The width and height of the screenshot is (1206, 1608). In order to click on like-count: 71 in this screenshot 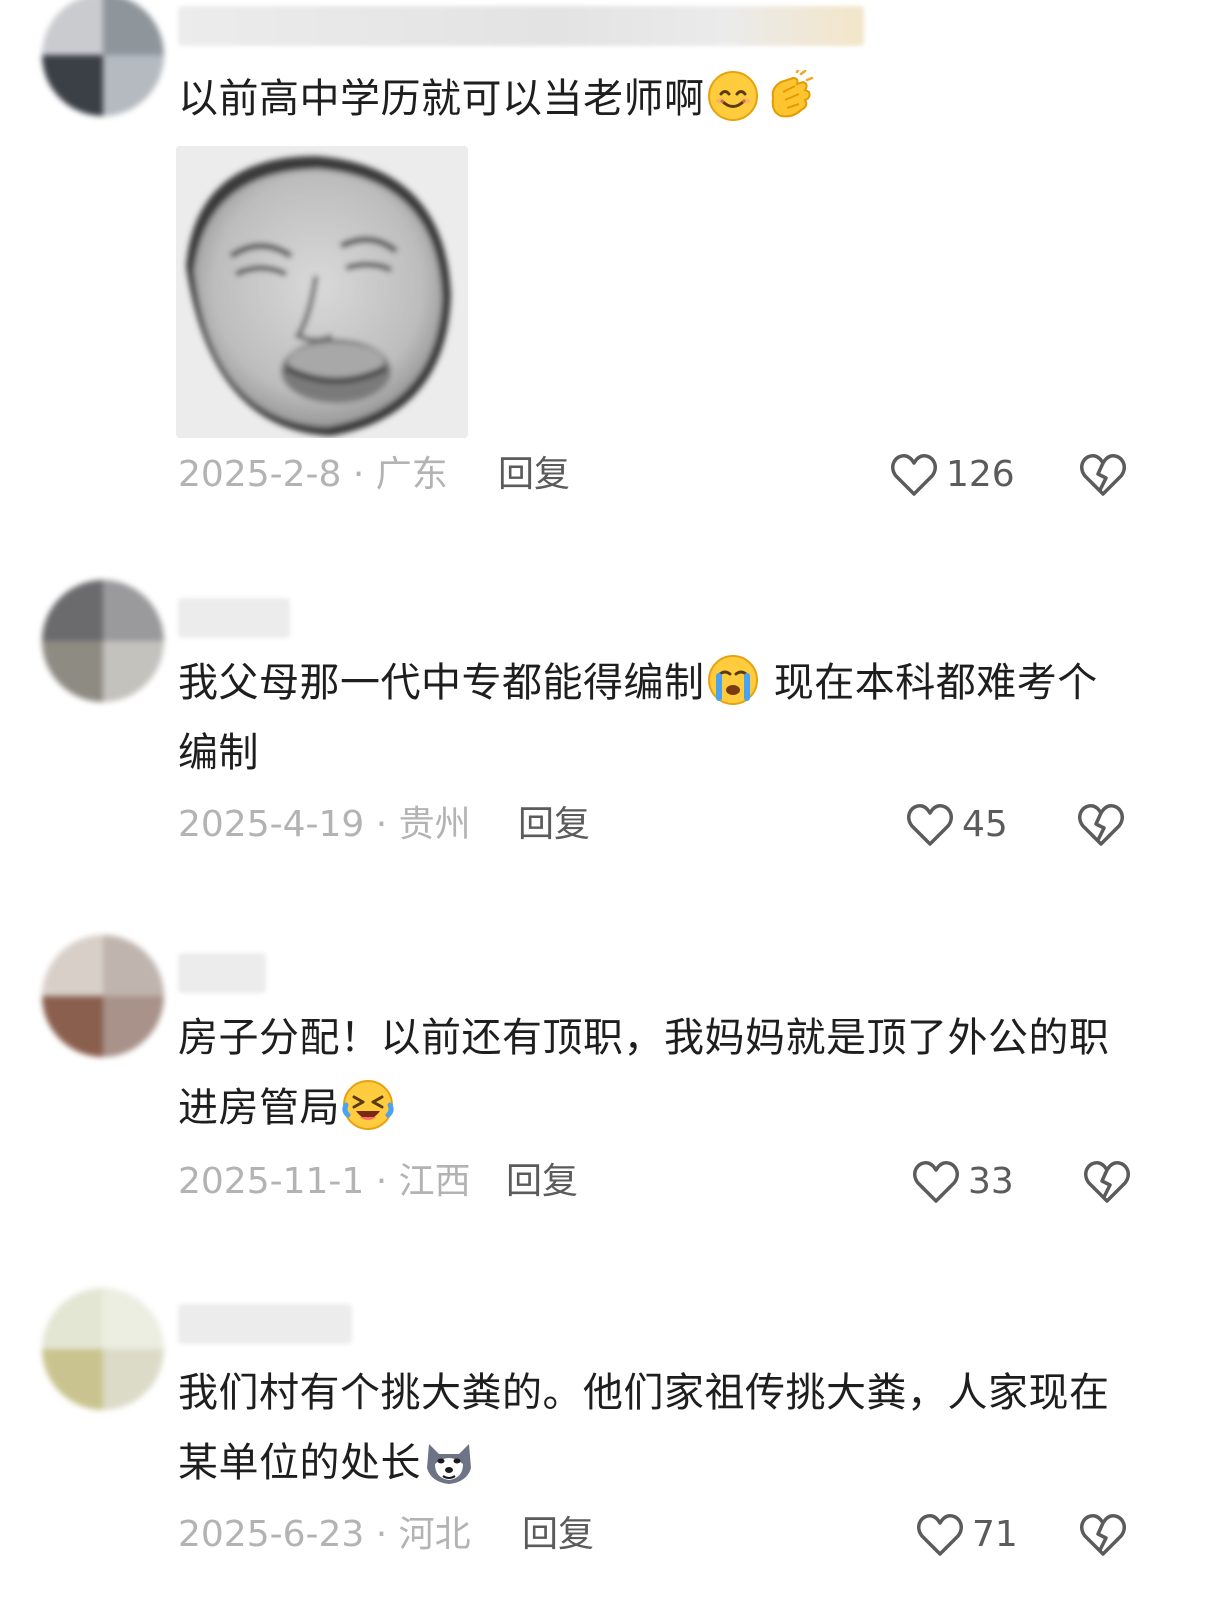, I will do `click(995, 1534)`.